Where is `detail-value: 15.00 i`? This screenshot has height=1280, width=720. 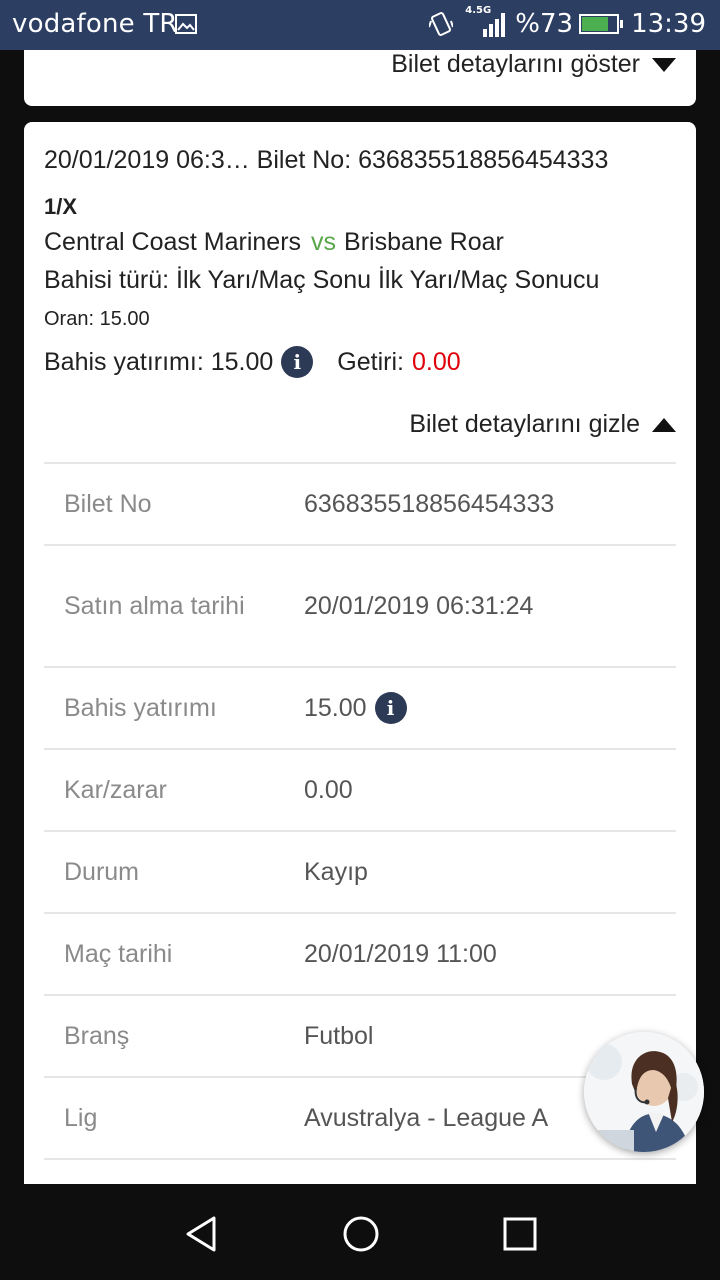 detail-value: 15.00 i is located at coordinates (355, 708).